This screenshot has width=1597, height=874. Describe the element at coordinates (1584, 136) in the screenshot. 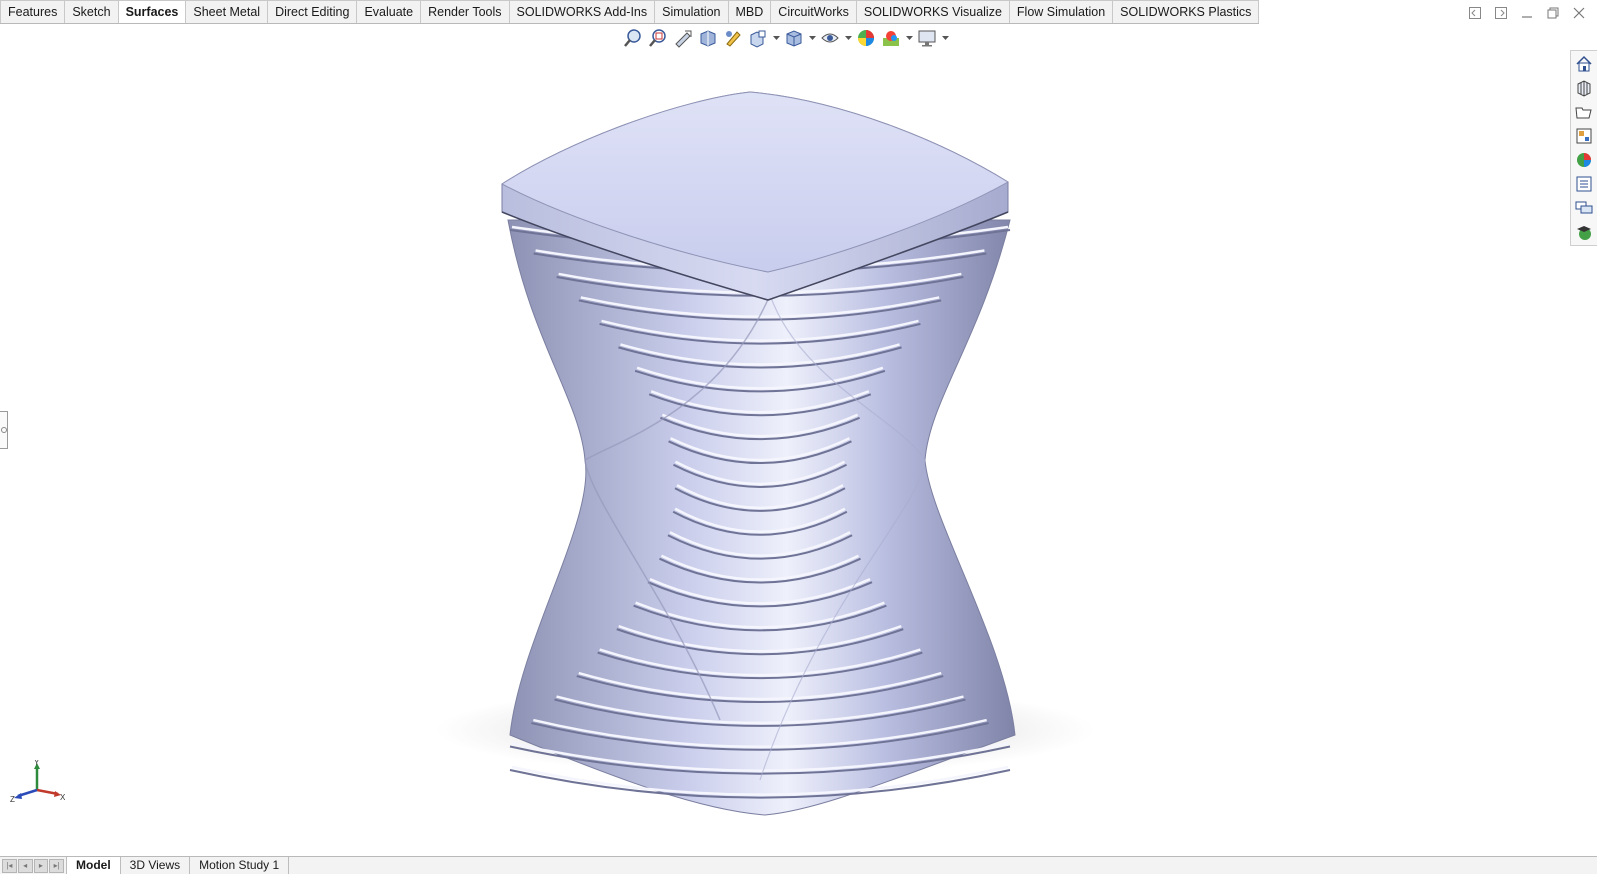

I see `view-palette-icon` at that location.